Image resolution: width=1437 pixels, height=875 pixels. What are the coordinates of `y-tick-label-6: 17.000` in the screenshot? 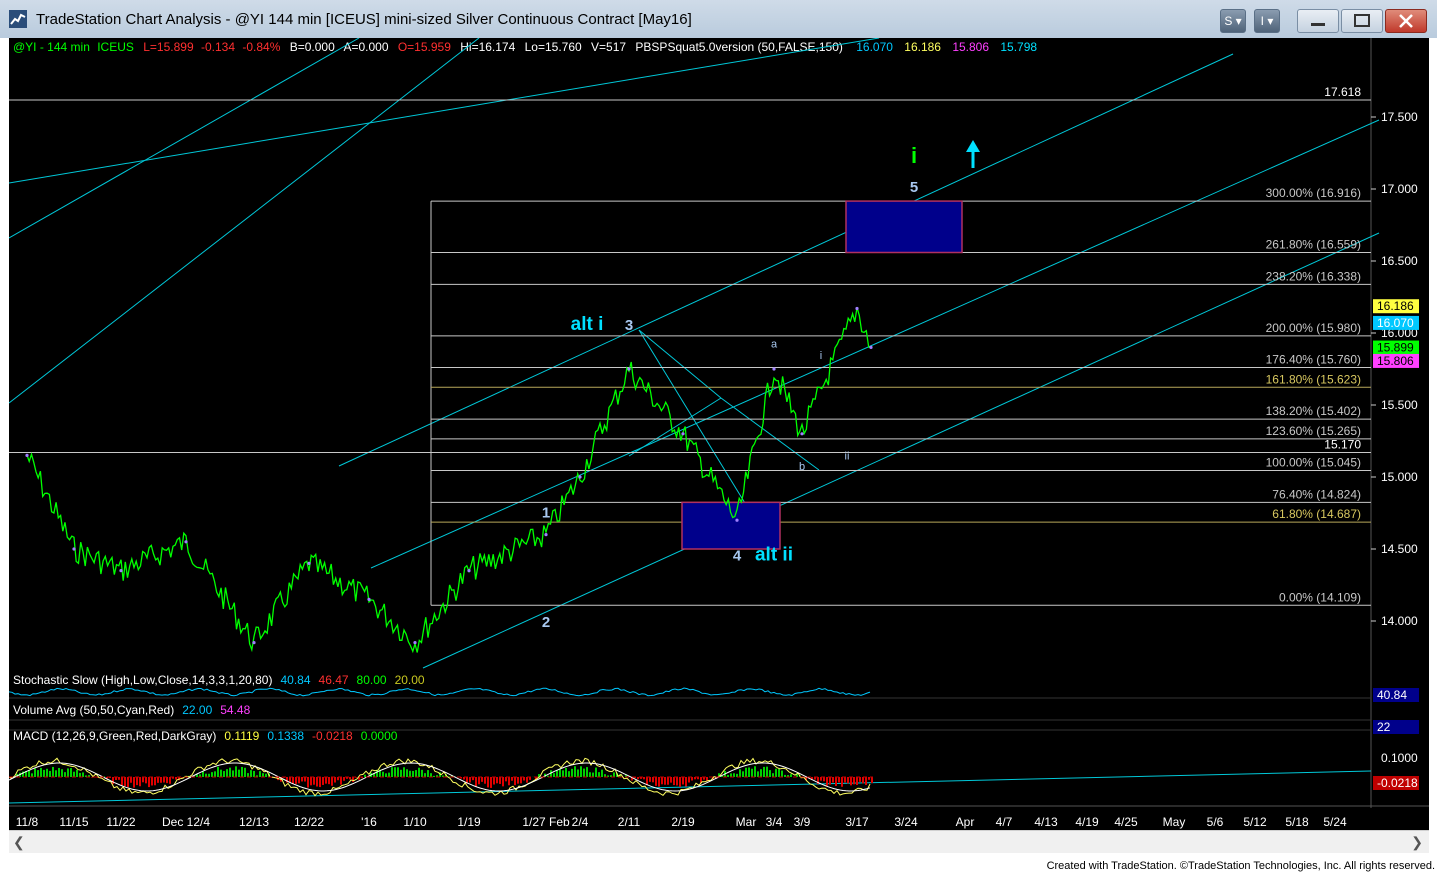 It's located at (1399, 189).